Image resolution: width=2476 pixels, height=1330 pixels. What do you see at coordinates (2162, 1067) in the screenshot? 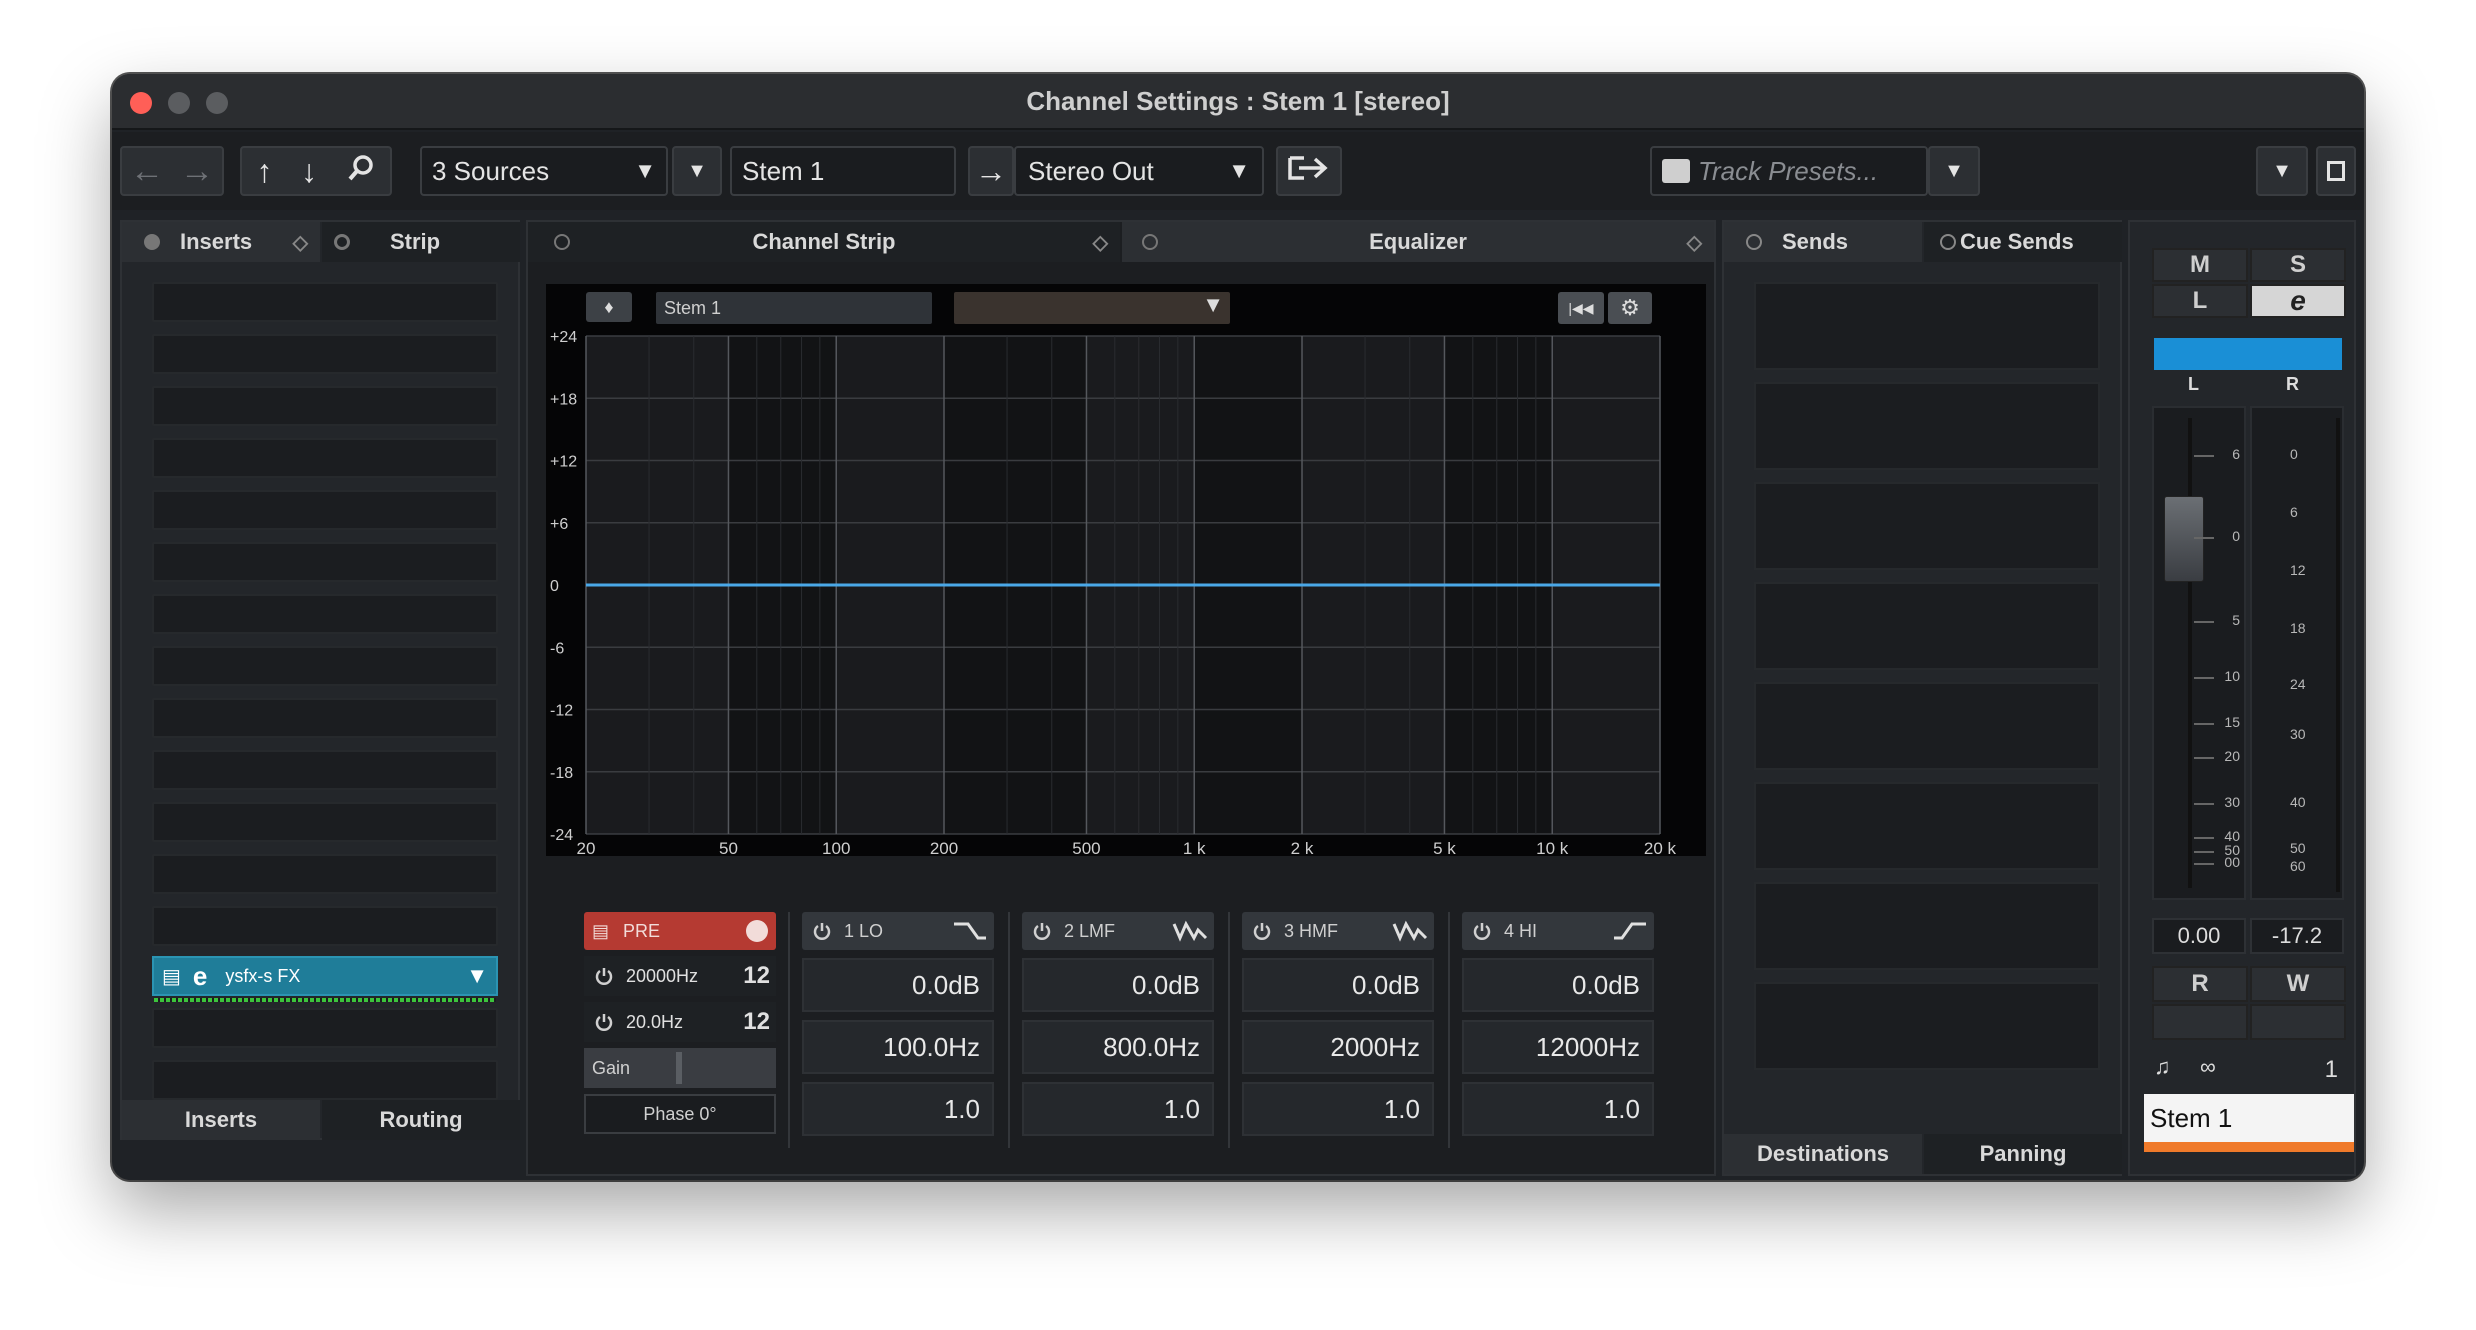
I see `instrument-icon: ♫` at bounding box center [2162, 1067].